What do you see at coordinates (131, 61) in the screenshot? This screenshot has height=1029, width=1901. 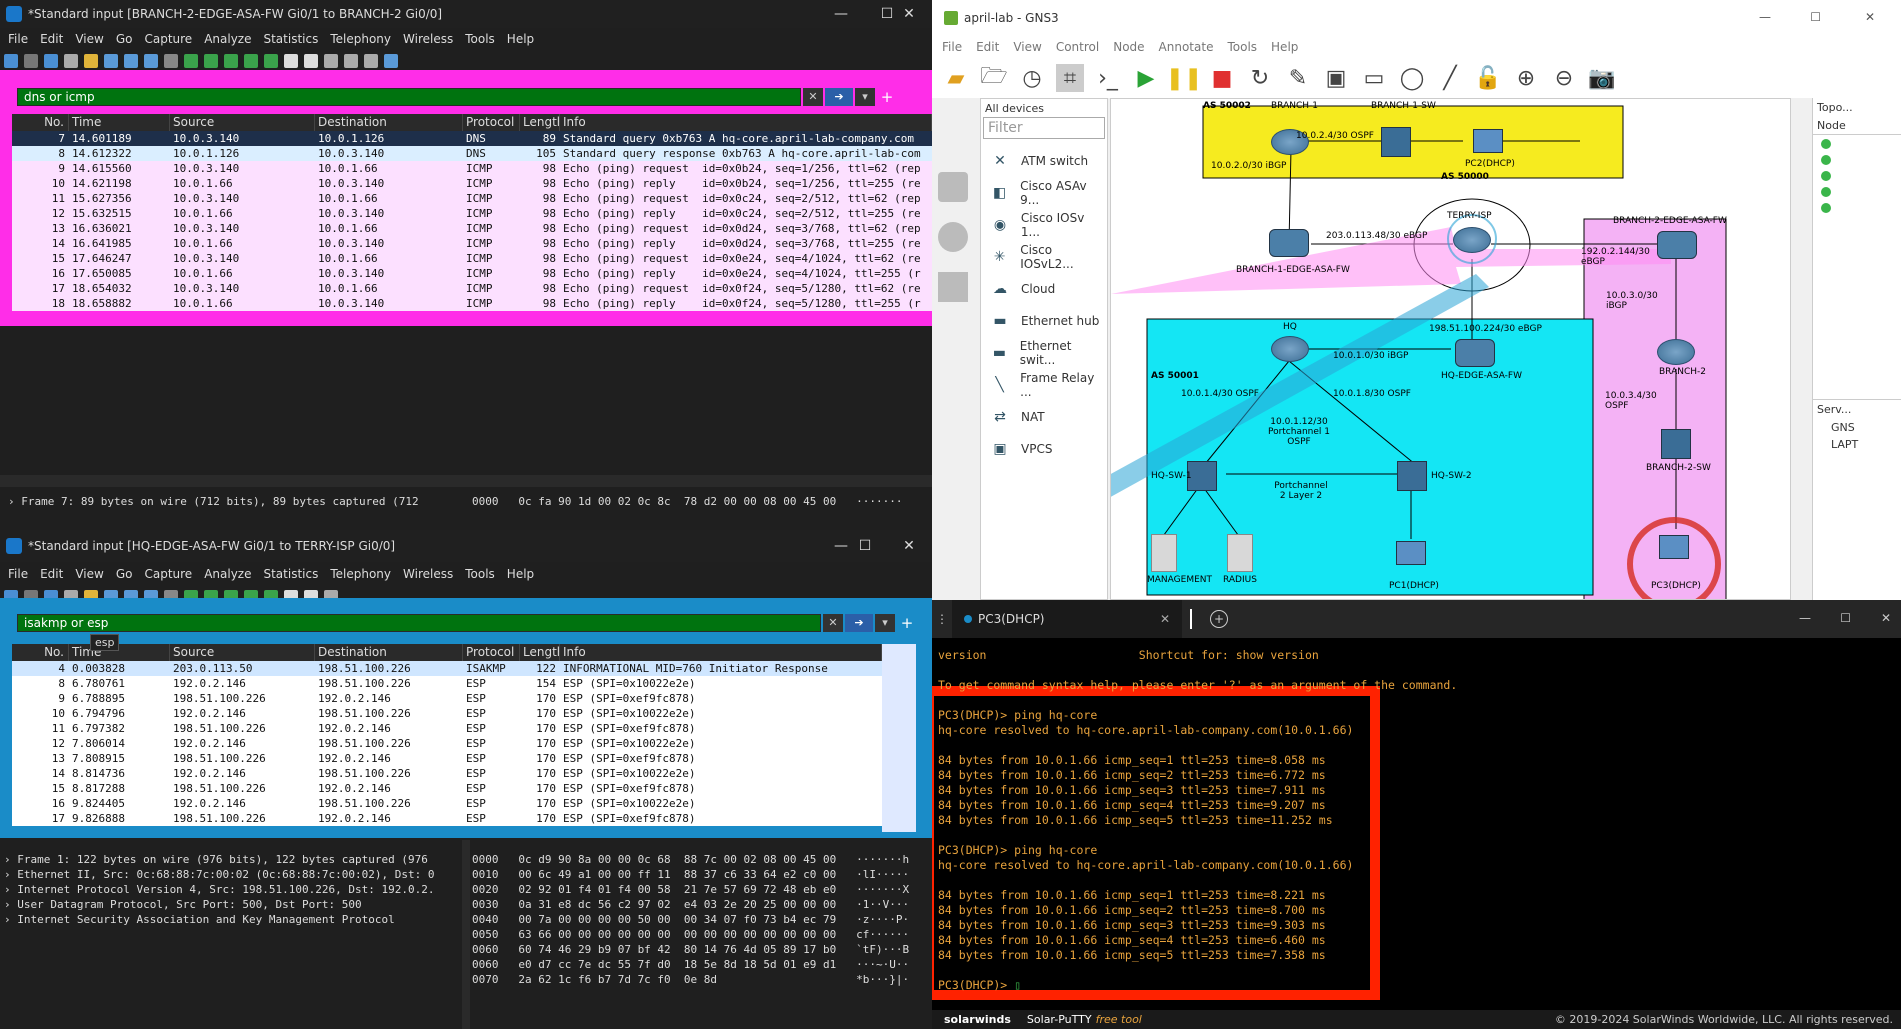 I see `close-file-icon` at bounding box center [131, 61].